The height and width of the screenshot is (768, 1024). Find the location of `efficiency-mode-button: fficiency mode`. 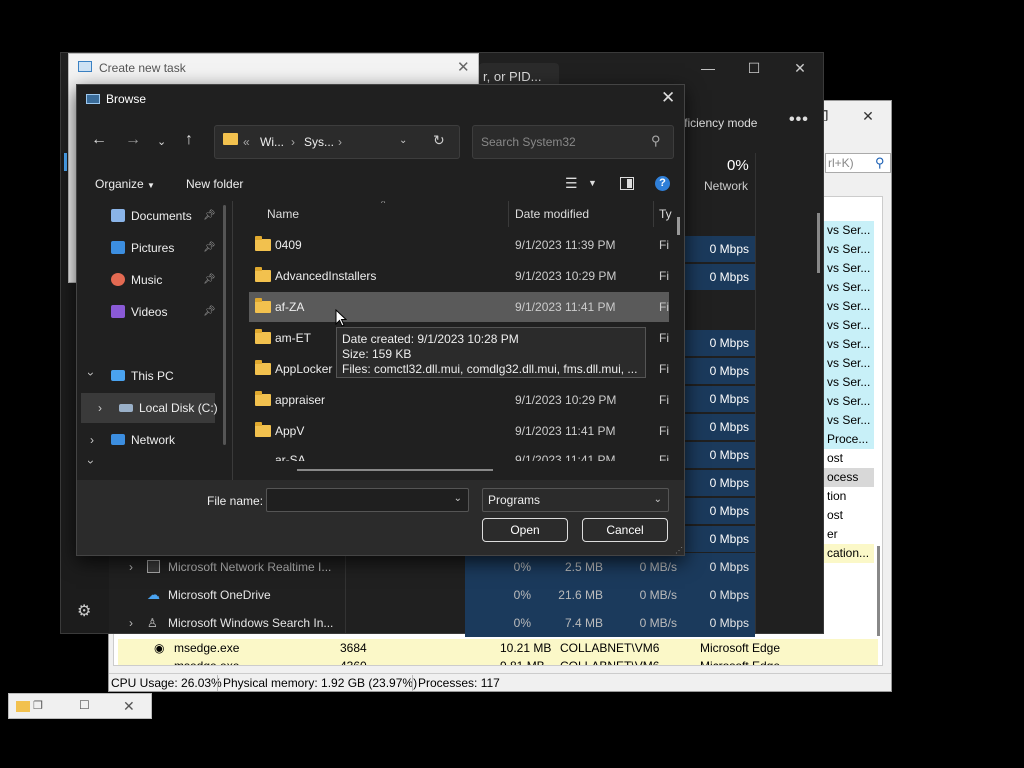

efficiency-mode-button: fficiency mode is located at coordinates (719, 123).